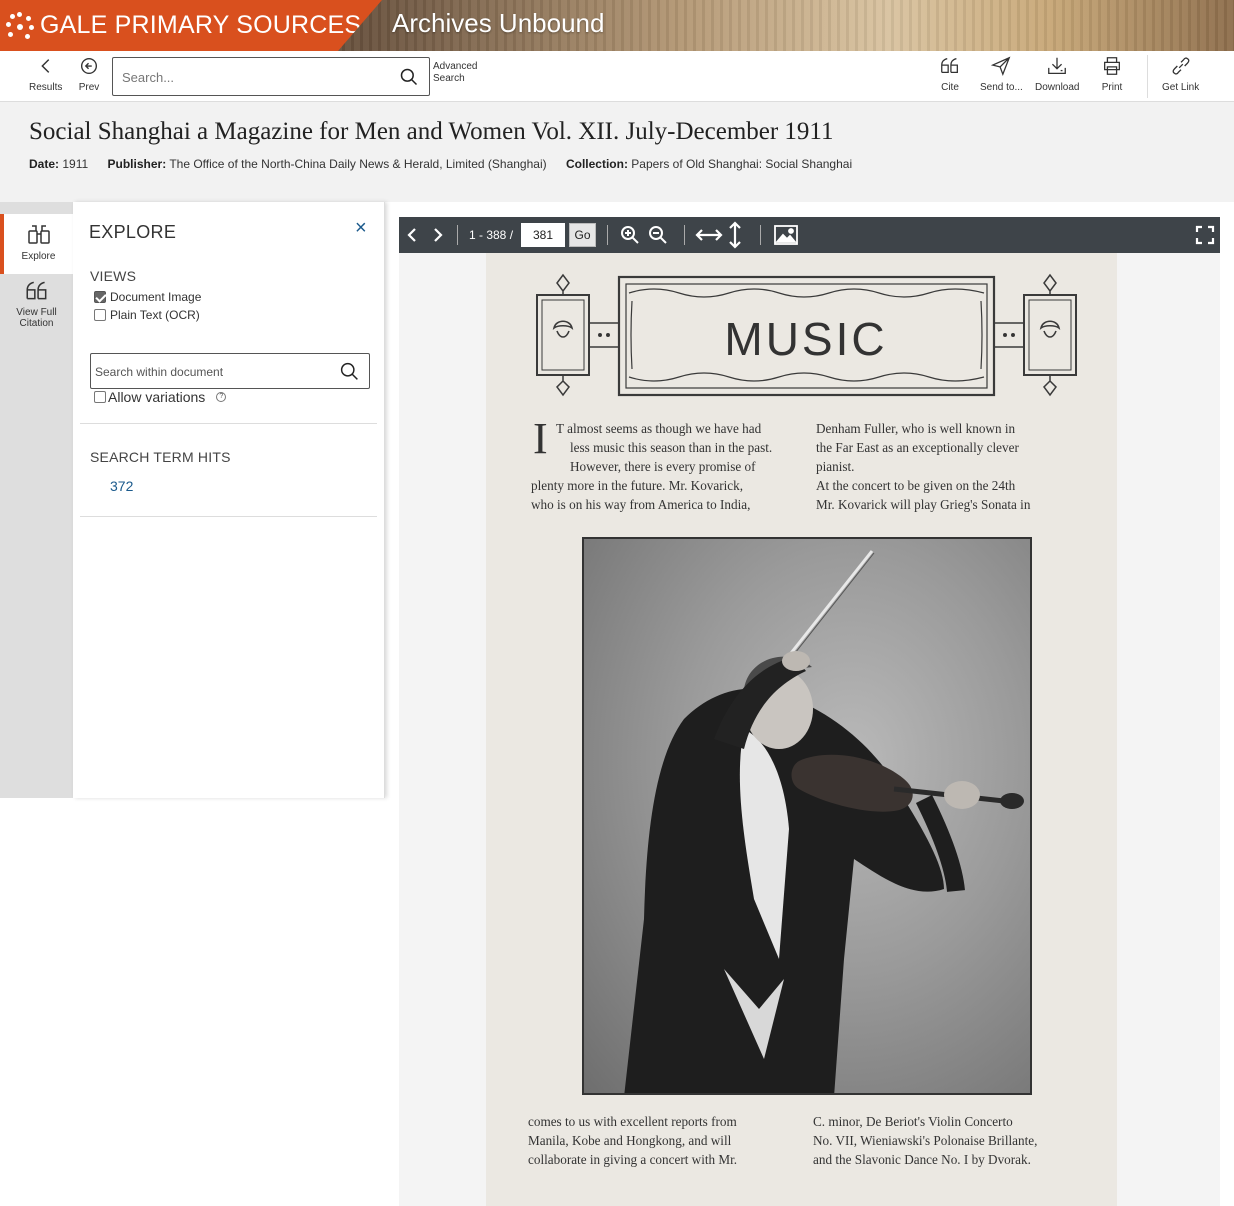  Describe the element at coordinates (75, 164) in the screenshot. I see `date-value: 1911` at that location.